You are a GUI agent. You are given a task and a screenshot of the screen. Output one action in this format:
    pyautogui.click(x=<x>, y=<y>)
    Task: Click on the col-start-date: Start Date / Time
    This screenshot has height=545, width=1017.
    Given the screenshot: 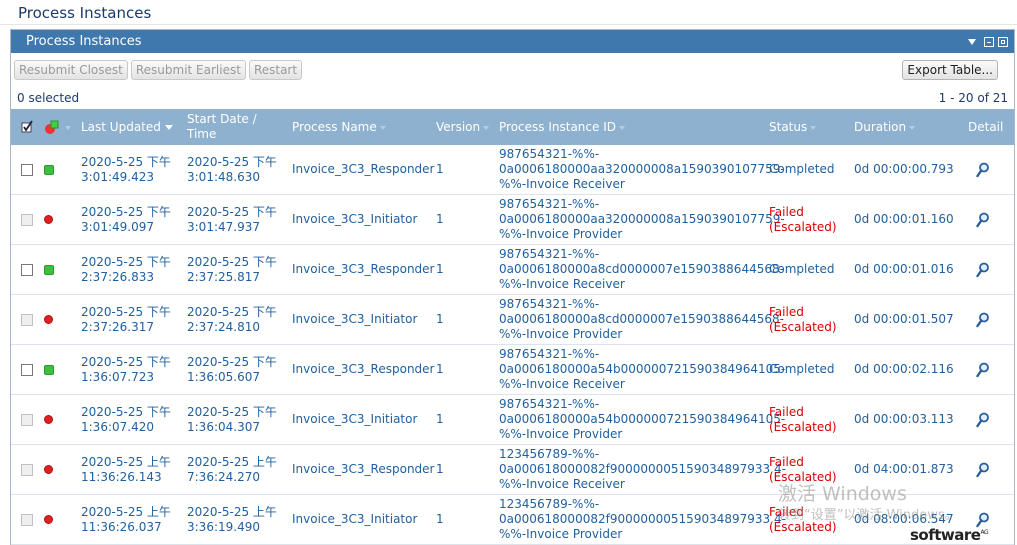 What is the action you would take?
    pyautogui.click(x=222, y=127)
    